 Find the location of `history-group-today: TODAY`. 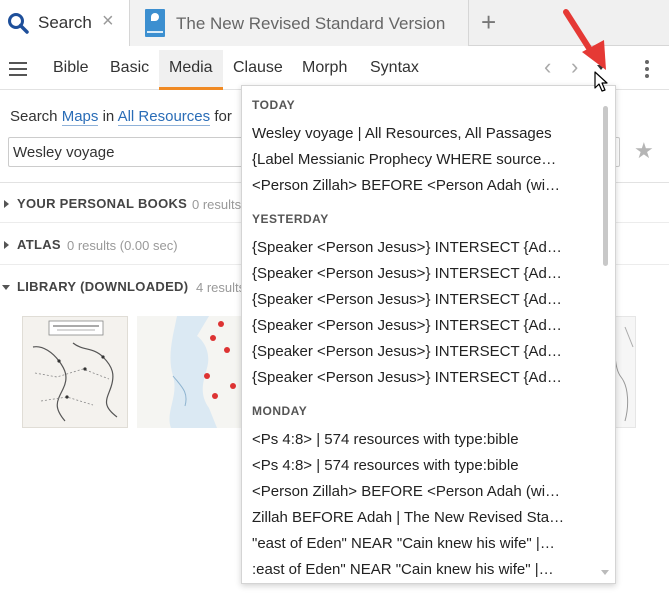

history-group-today: TODAY is located at coordinates (274, 105).